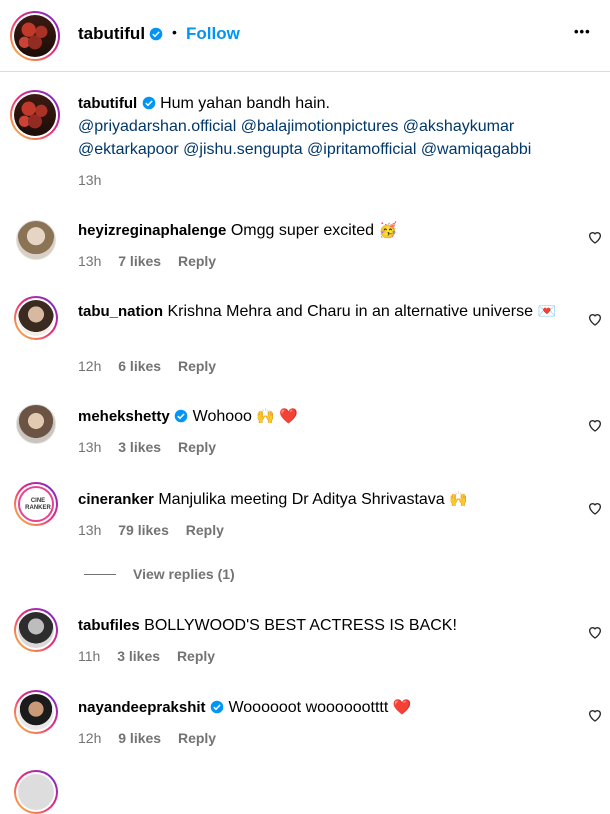 Image resolution: width=610 pixels, height=814 pixels. I want to click on red-heart-emoji: ❤️, so click(402, 707).